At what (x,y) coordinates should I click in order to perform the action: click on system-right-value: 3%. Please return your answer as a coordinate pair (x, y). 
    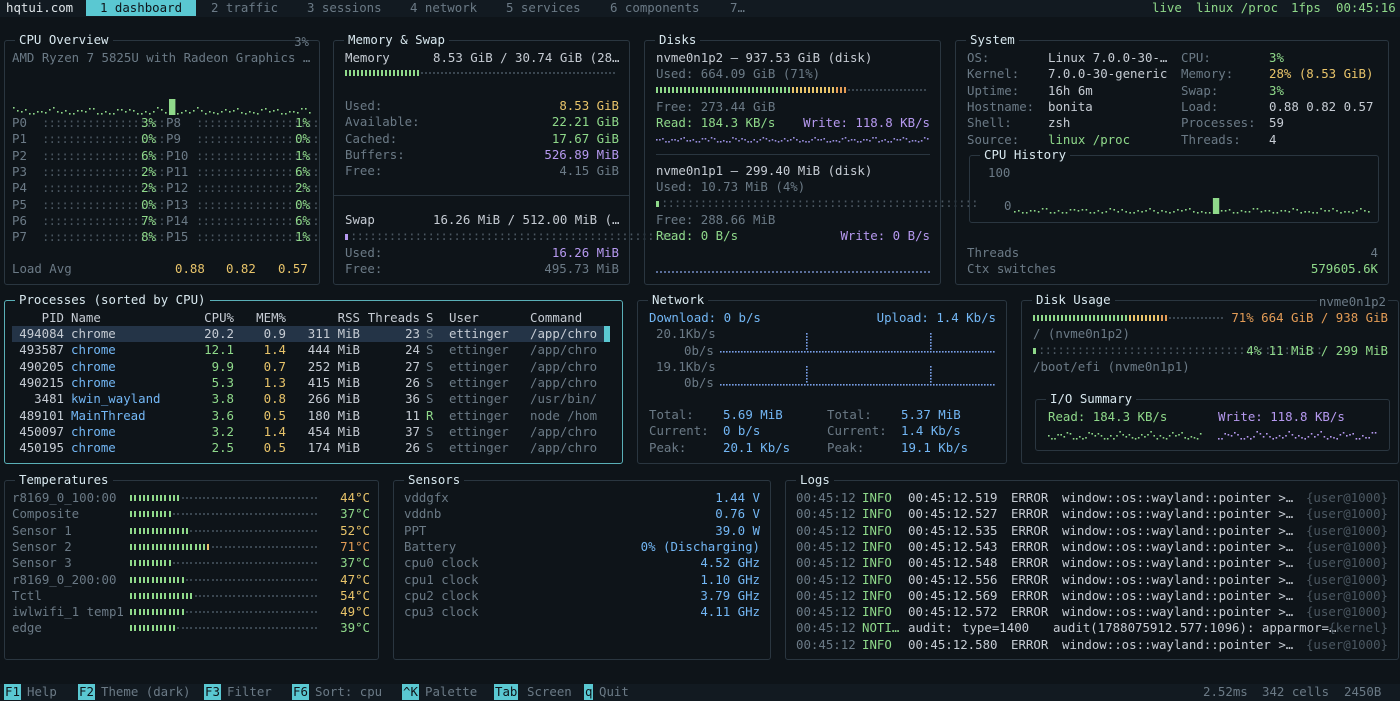
    Looking at the image, I should click on (1276, 57).